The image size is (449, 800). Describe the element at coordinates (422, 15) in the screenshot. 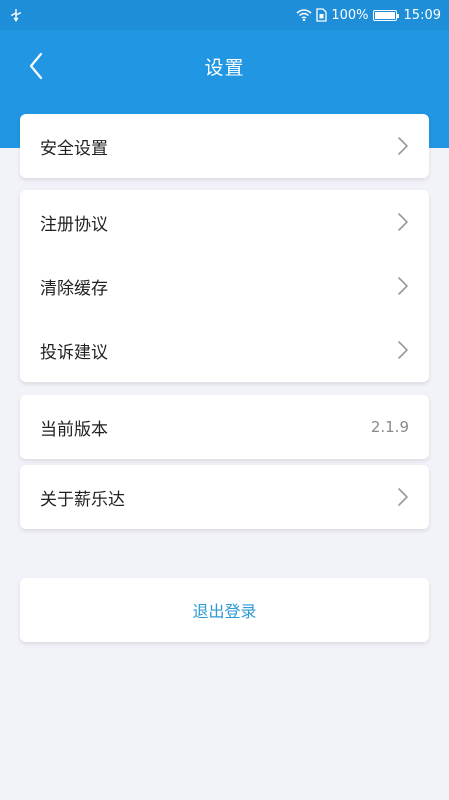

I see `status-time: 15:09` at that location.